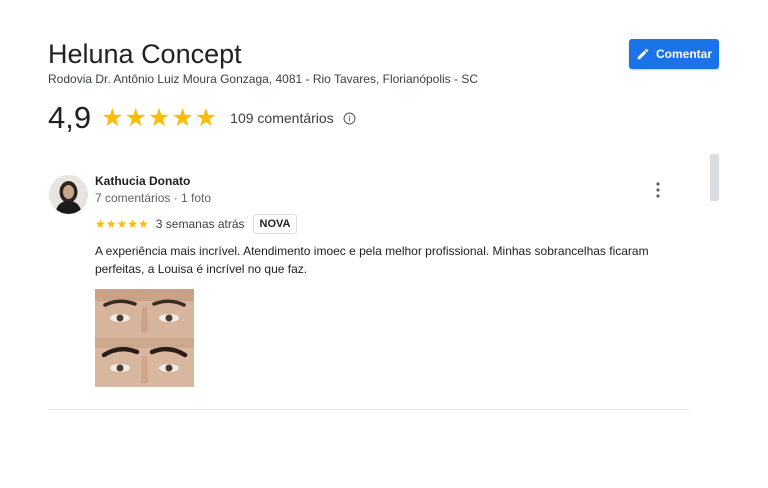 The height and width of the screenshot is (488, 768). I want to click on review-rating-row: ★★★★★ 3 semanas atrás NOVA, so click(196, 224).